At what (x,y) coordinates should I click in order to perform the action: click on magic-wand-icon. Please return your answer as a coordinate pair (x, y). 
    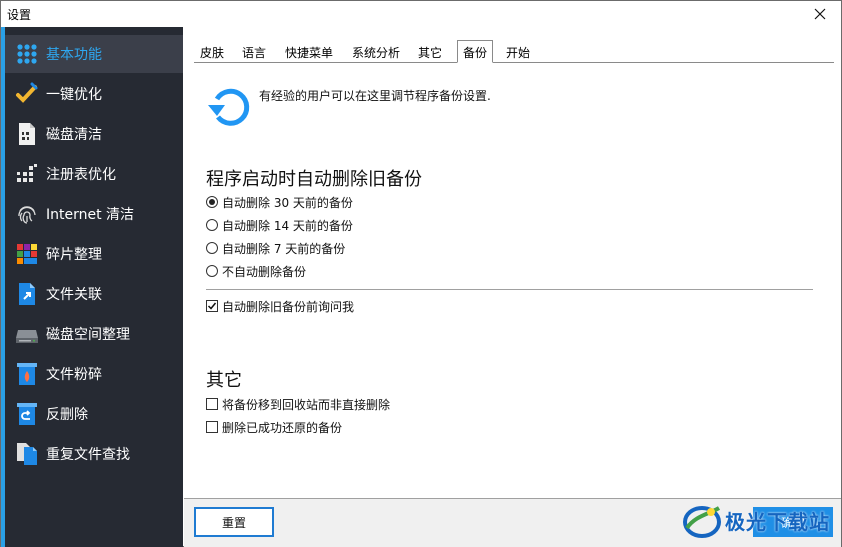
    Looking at the image, I should click on (27, 94).